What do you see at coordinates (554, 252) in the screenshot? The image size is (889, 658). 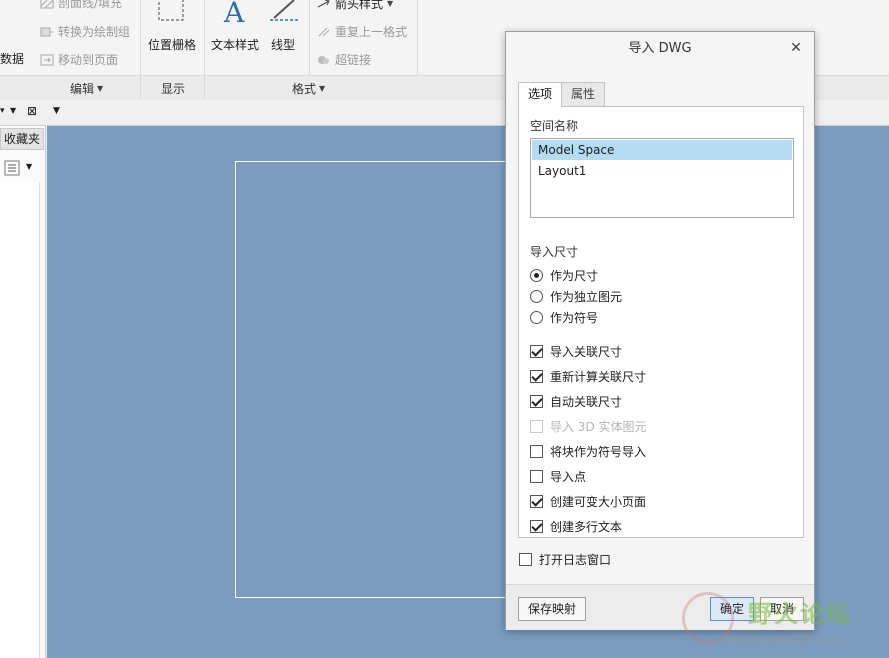 I see `import-dimension-label: 导入尺寸` at bounding box center [554, 252].